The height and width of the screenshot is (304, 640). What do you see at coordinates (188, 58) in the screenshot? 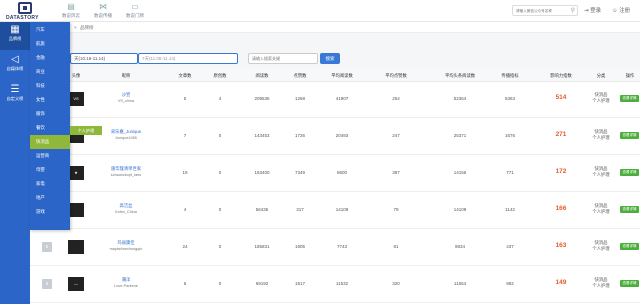
I see `date-range-7d: 7天(11.08-11.14)` at bounding box center [188, 58].